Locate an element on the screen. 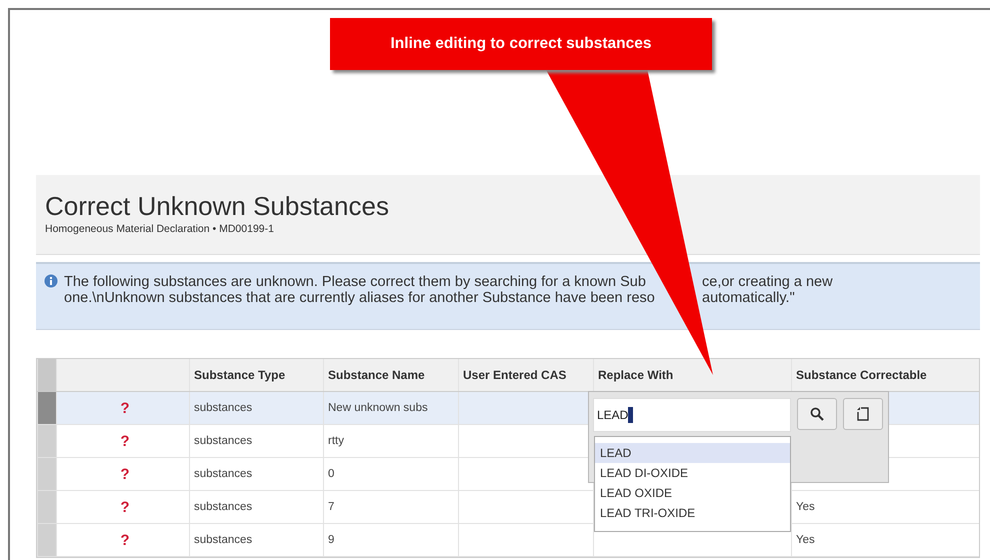 This screenshot has width=990, height=560. info-text: The following substances are unknown. Please correct them by searching for a known Sub is located at coordinates (355, 282).